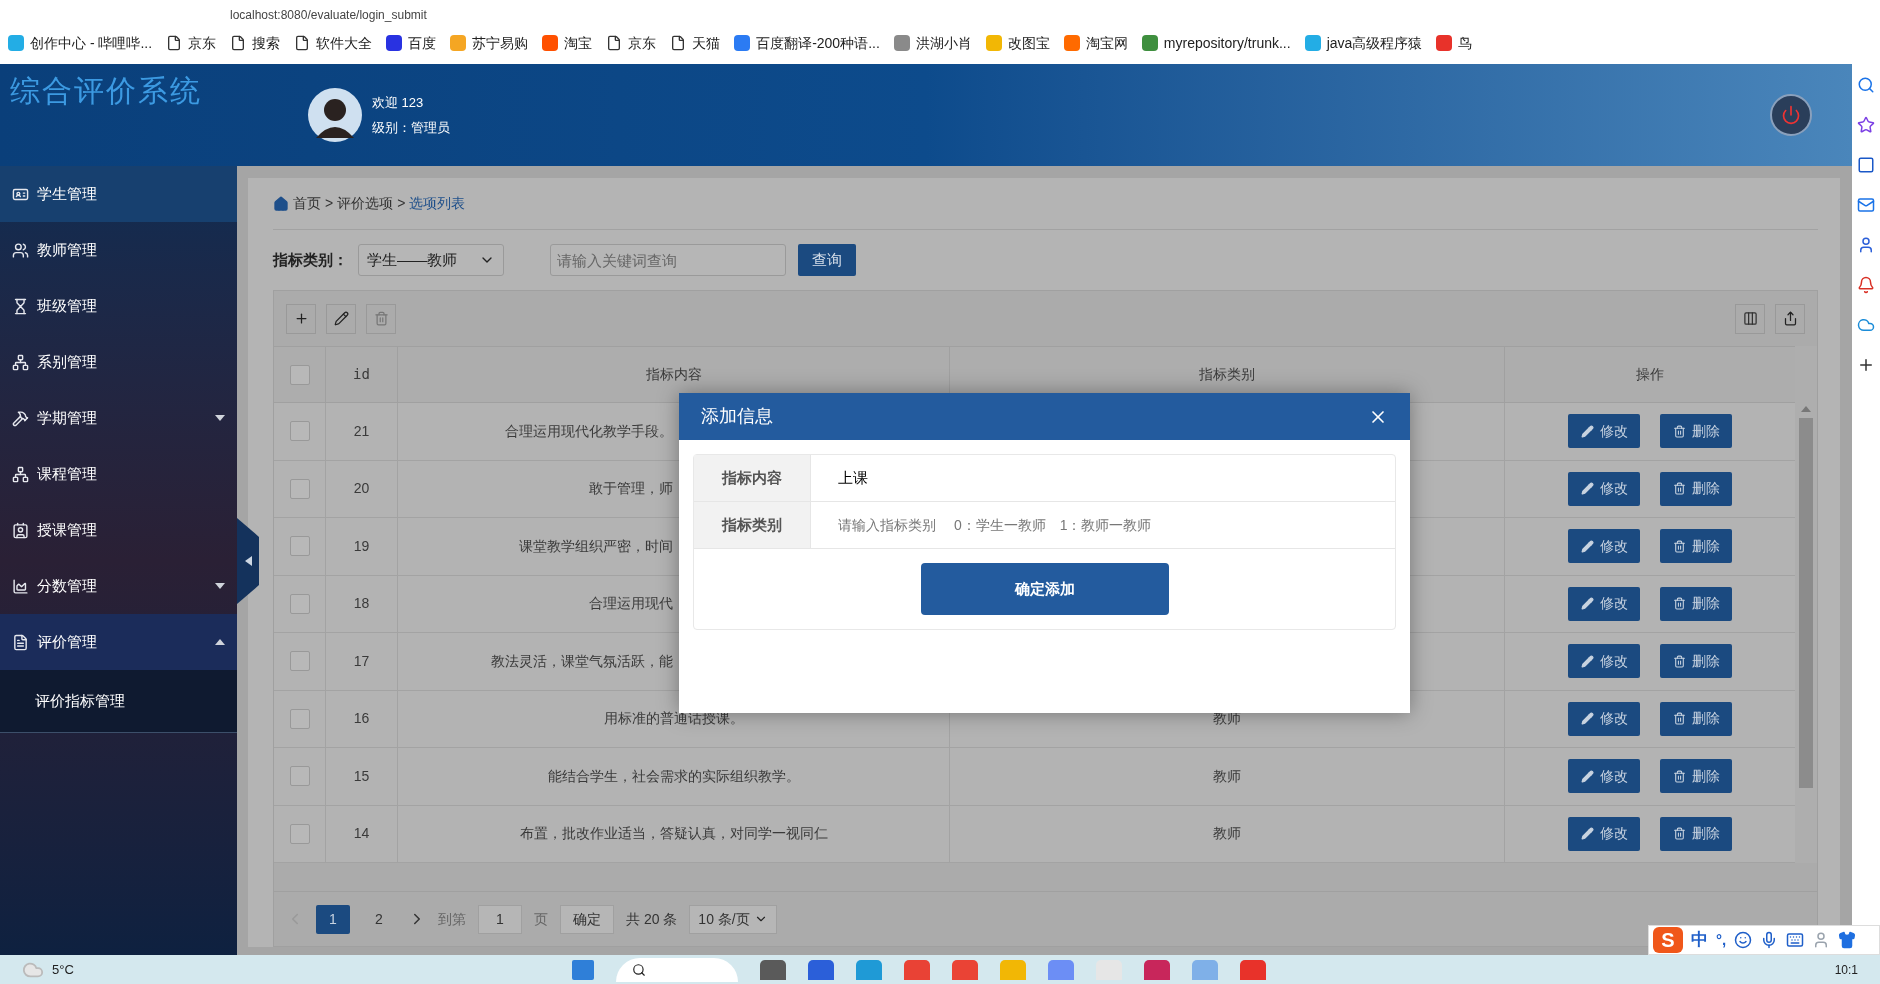 The image size is (1880, 984). Describe the element at coordinates (578, 43) in the screenshot. I see `bookmark-link: 淘宝` at that location.